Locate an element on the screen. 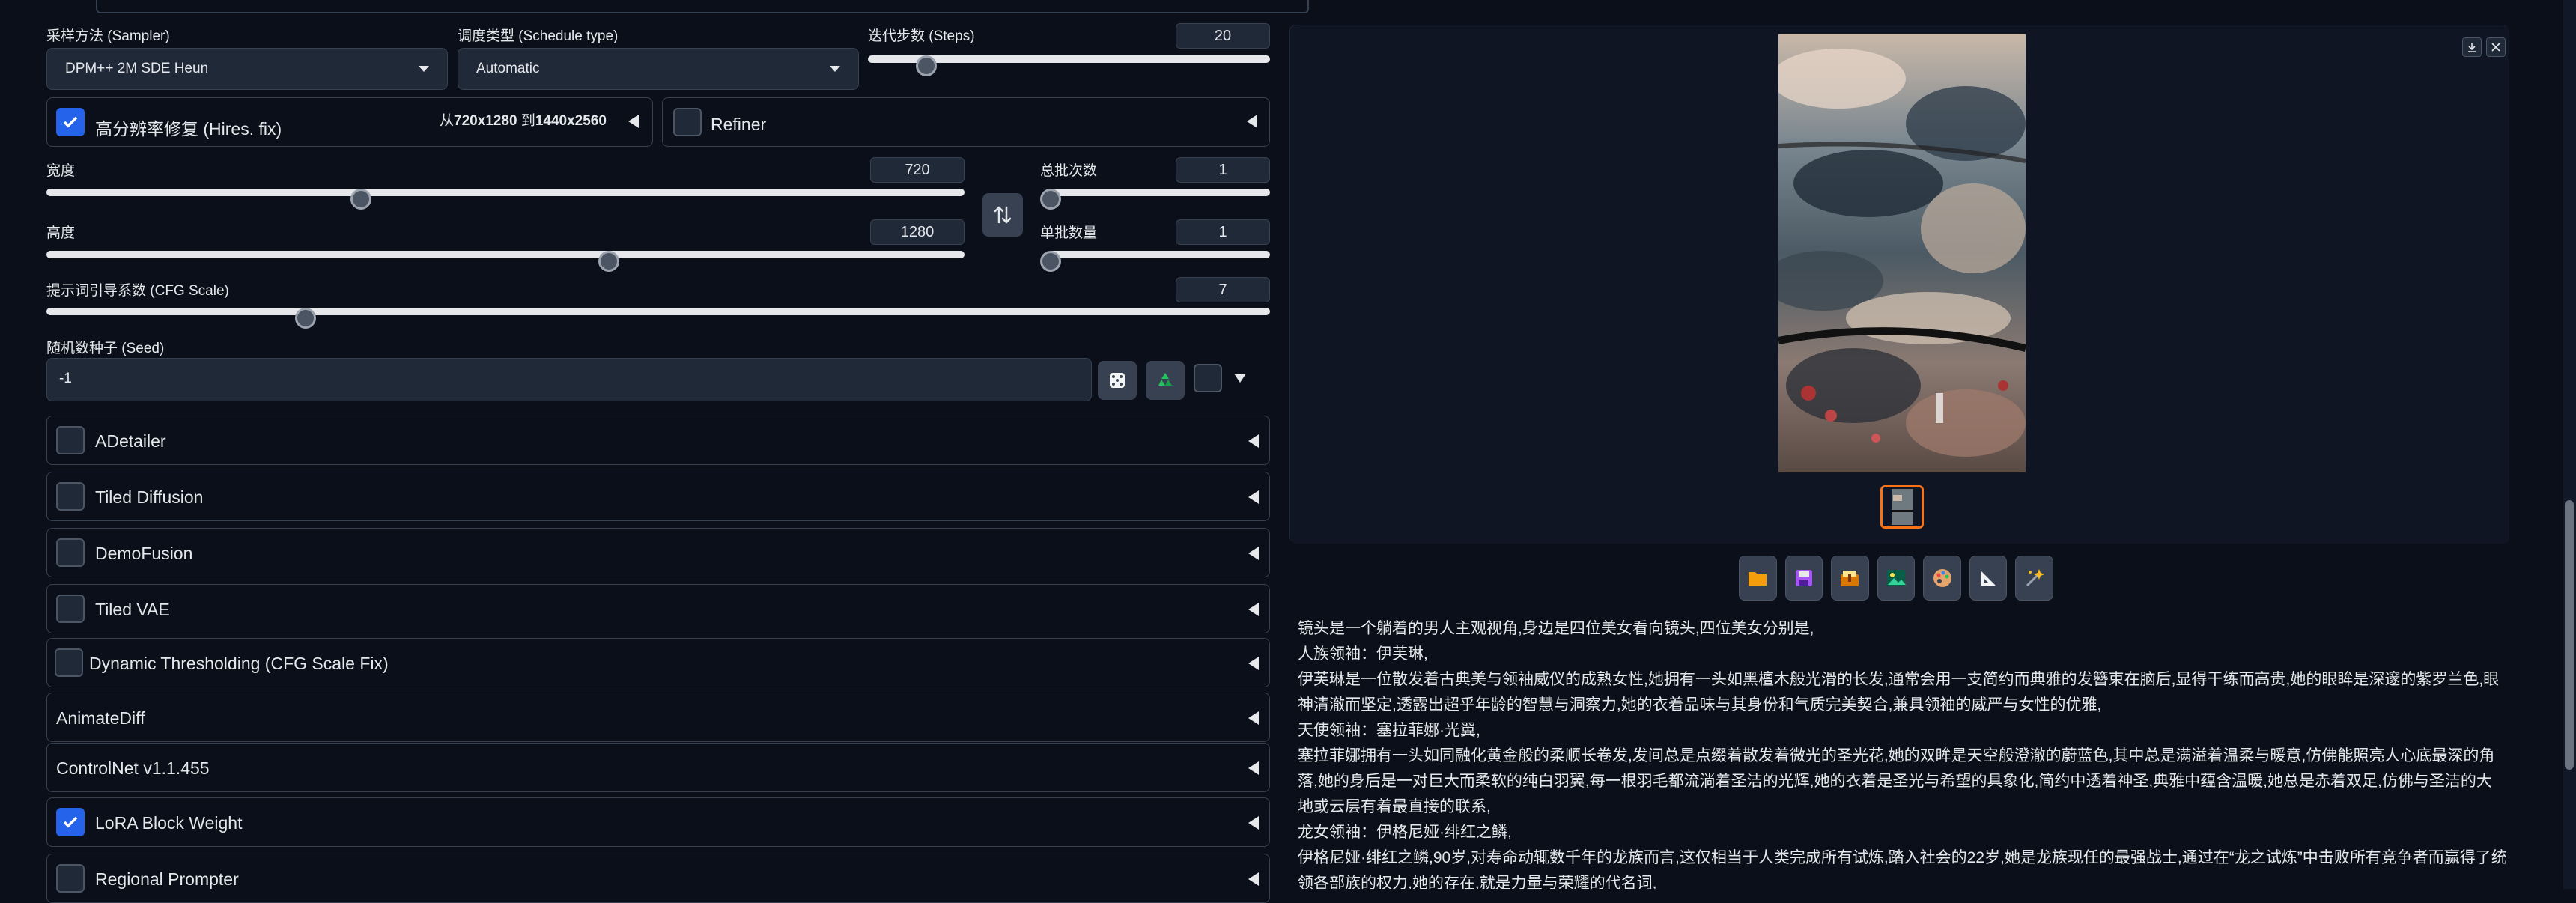 The image size is (2576, 903). batch-size-input: 1 is located at coordinates (1223, 232).